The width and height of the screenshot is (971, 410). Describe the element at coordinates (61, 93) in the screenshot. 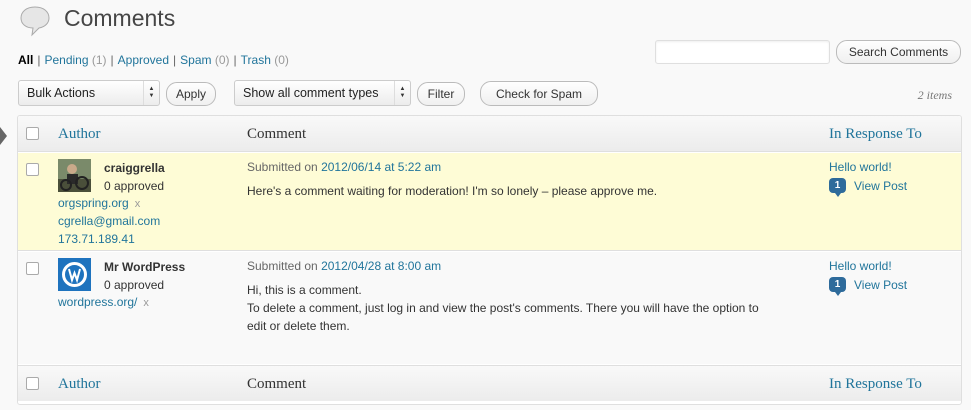

I see `bulk-actions-value: Bulk Actions` at that location.